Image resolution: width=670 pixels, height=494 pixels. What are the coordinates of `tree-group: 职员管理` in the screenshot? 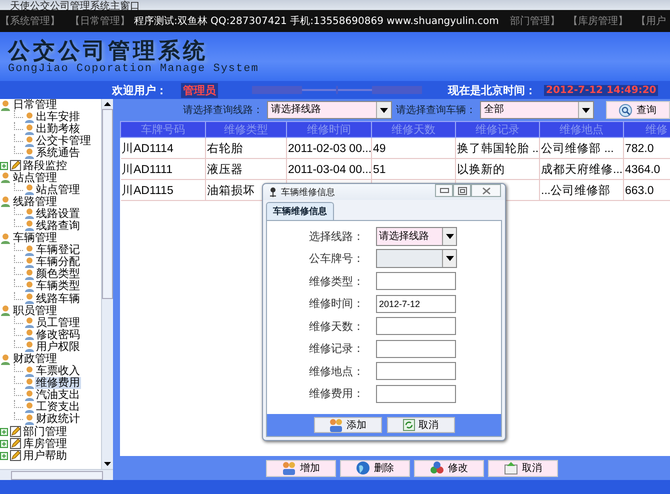 It's located at (35, 310).